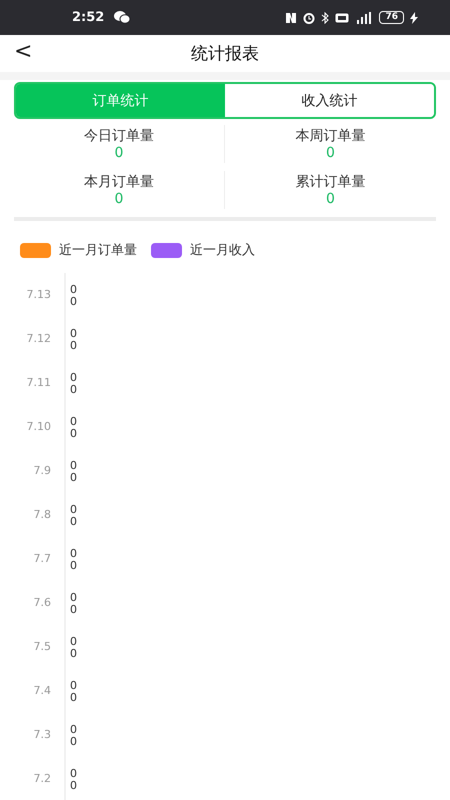 This screenshot has height=800, width=450. What do you see at coordinates (325, 18) in the screenshot?
I see `bluetooth-icon` at bounding box center [325, 18].